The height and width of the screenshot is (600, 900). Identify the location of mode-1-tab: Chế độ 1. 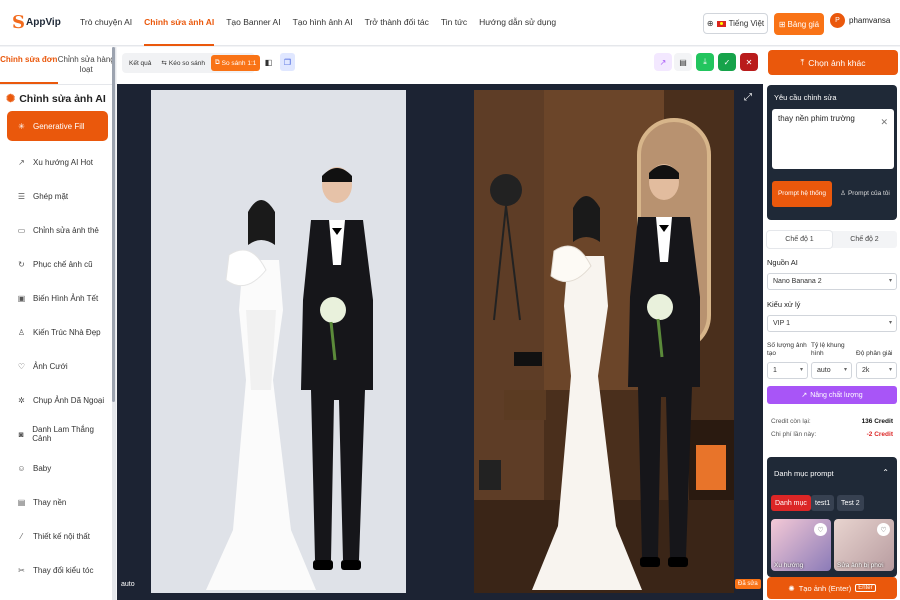
(799, 239).